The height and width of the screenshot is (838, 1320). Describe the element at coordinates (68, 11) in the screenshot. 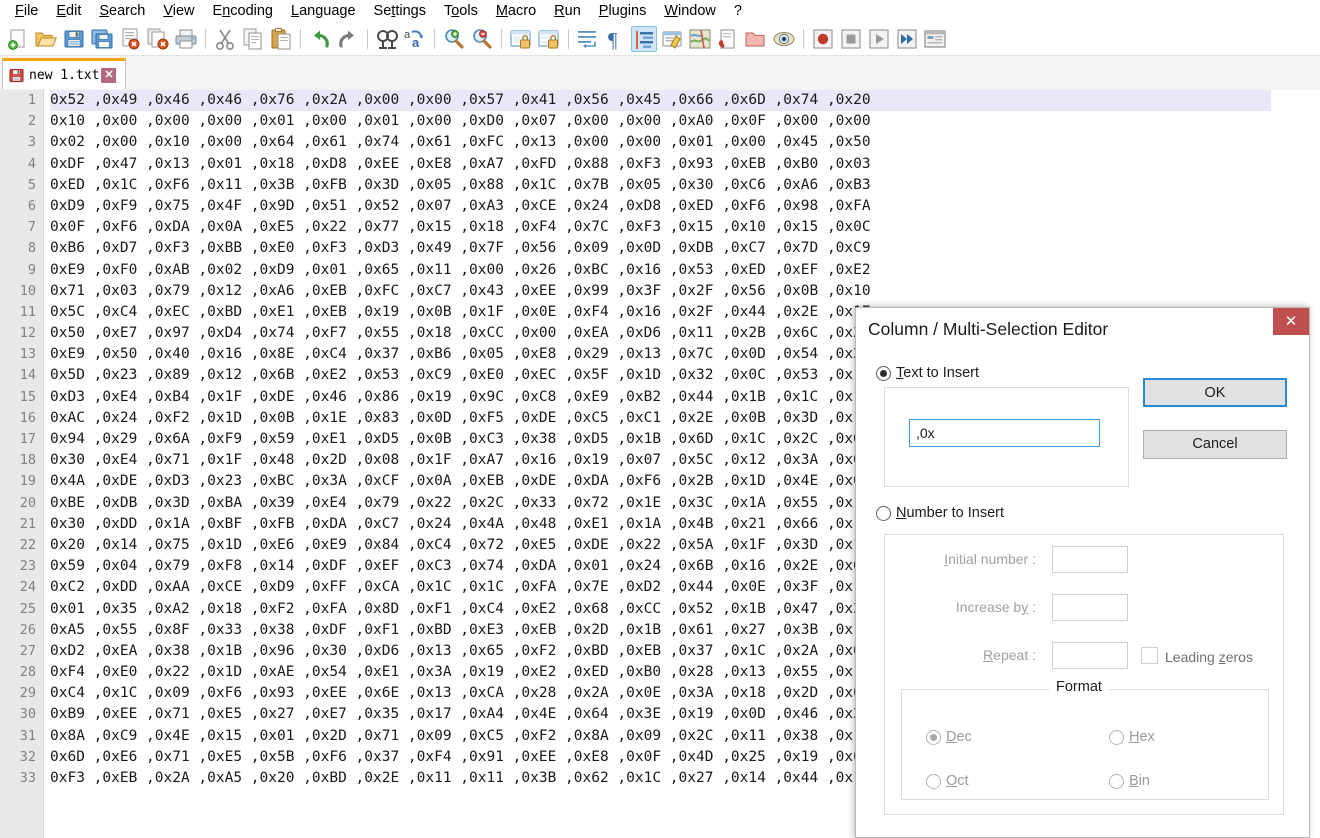

I see `menu-item-edit: Edit` at that location.